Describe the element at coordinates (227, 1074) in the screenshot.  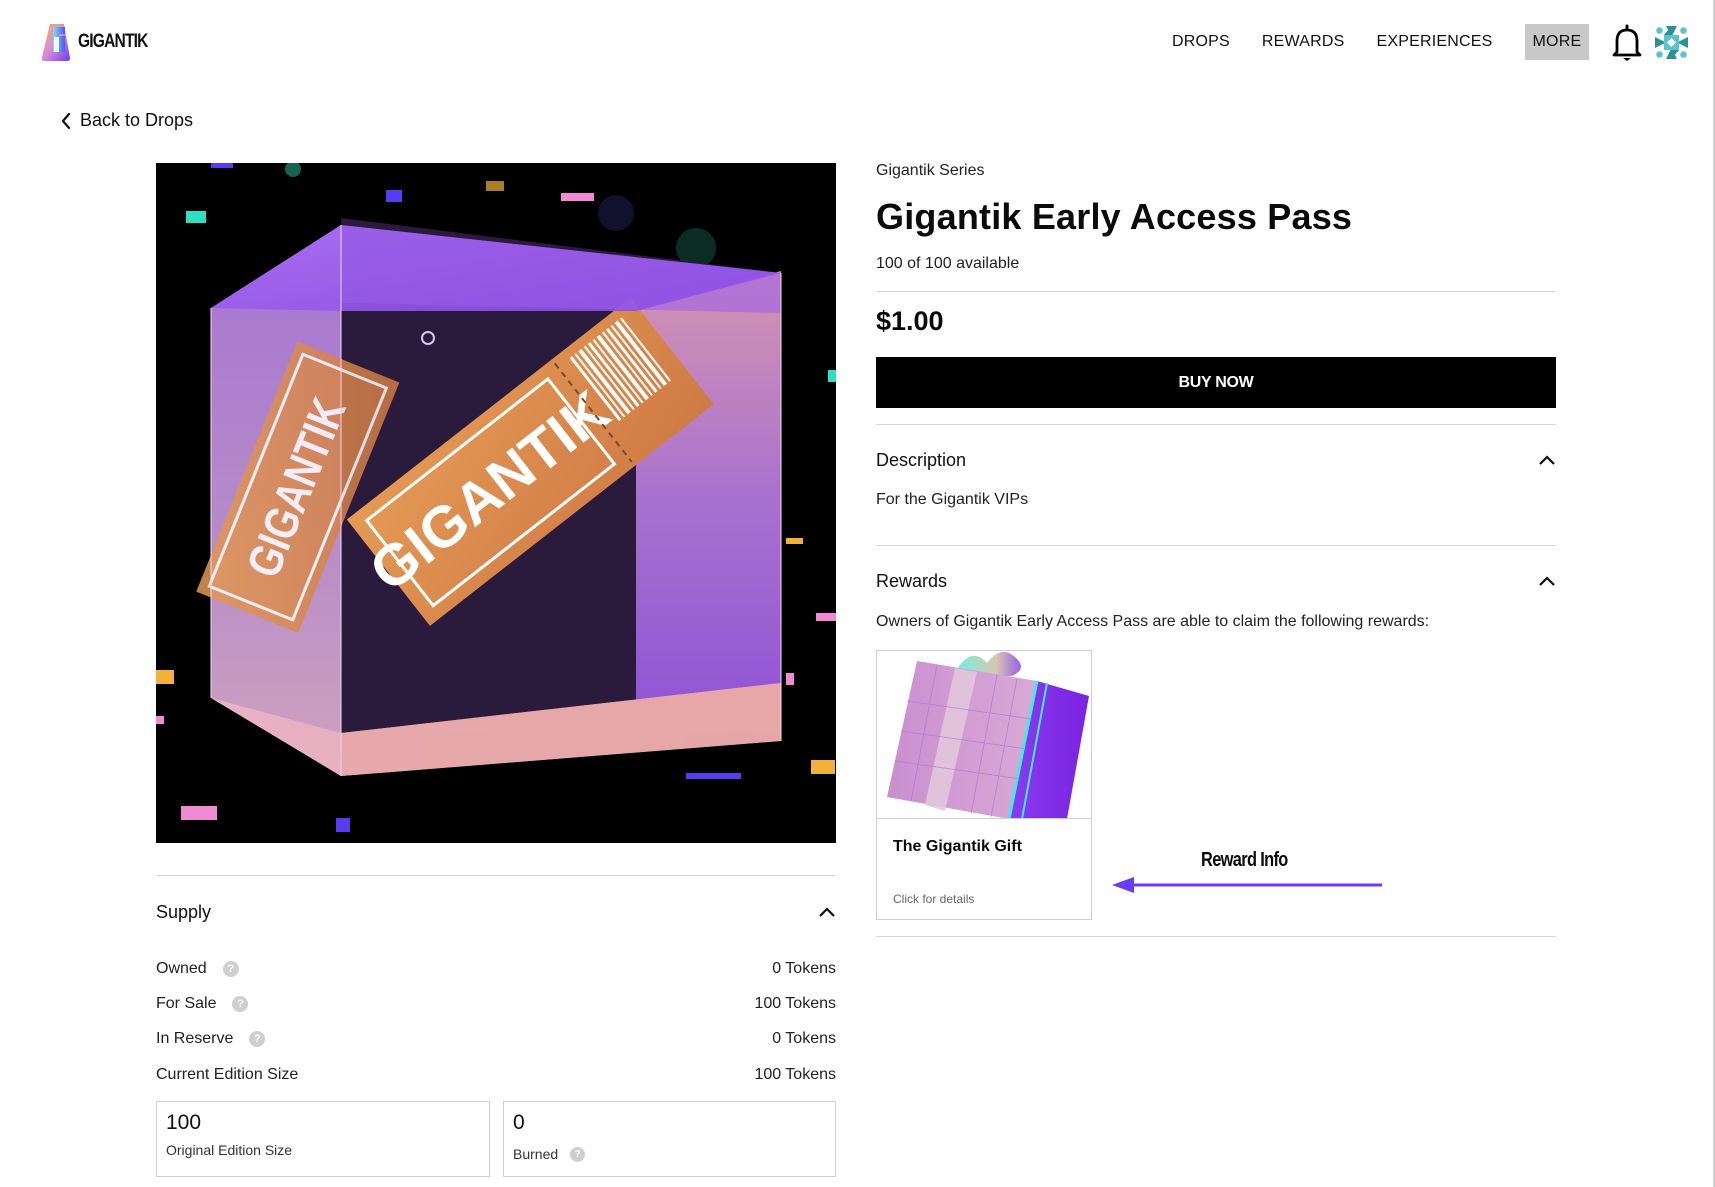
I see `supply-label: Current Edition Size` at that location.